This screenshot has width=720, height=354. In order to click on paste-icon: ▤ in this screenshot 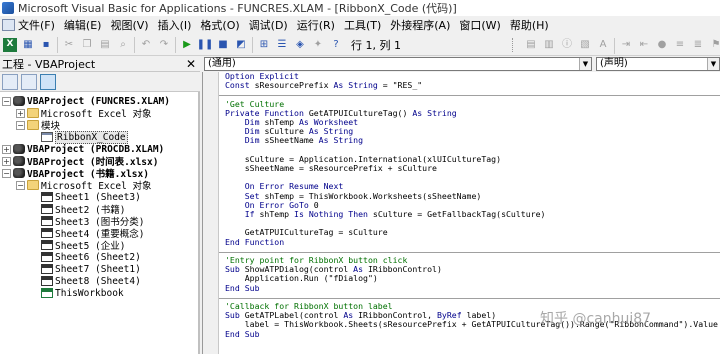, I will do `click(105, 45)`.